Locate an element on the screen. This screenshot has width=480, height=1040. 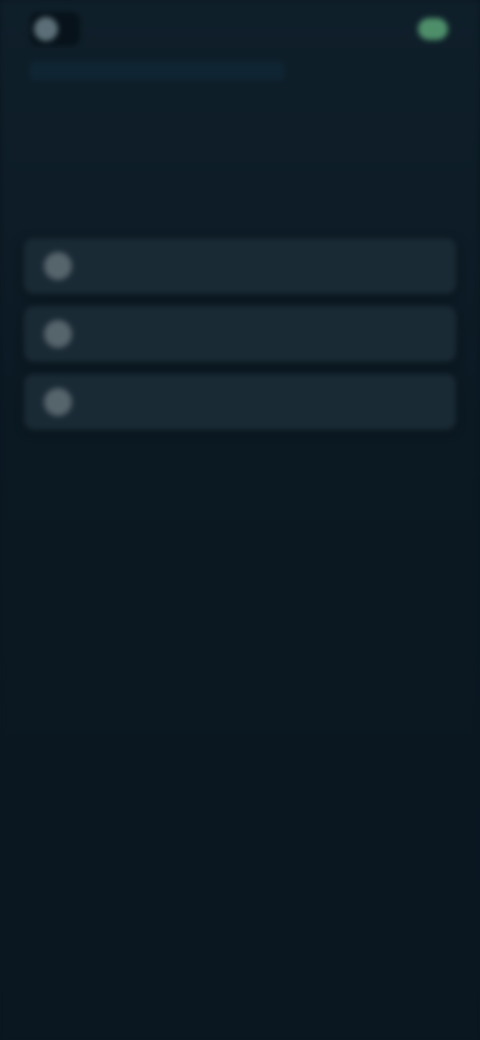
logo-icon is located at coordinates (46, 29).